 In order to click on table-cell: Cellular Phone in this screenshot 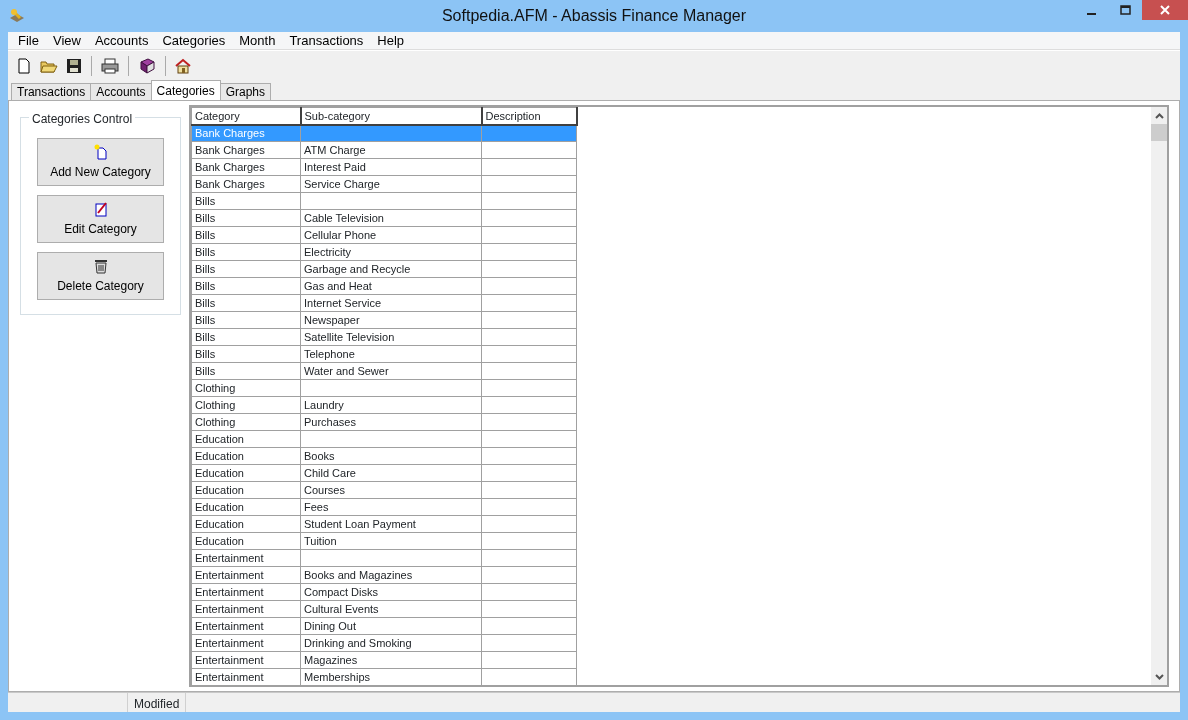, I will do `click(391, 235)`.